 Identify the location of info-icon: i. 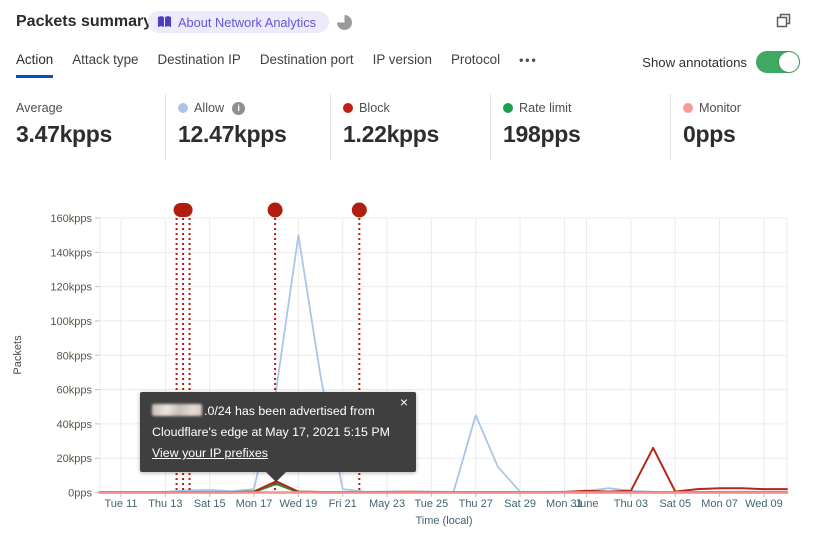
(239, 108).